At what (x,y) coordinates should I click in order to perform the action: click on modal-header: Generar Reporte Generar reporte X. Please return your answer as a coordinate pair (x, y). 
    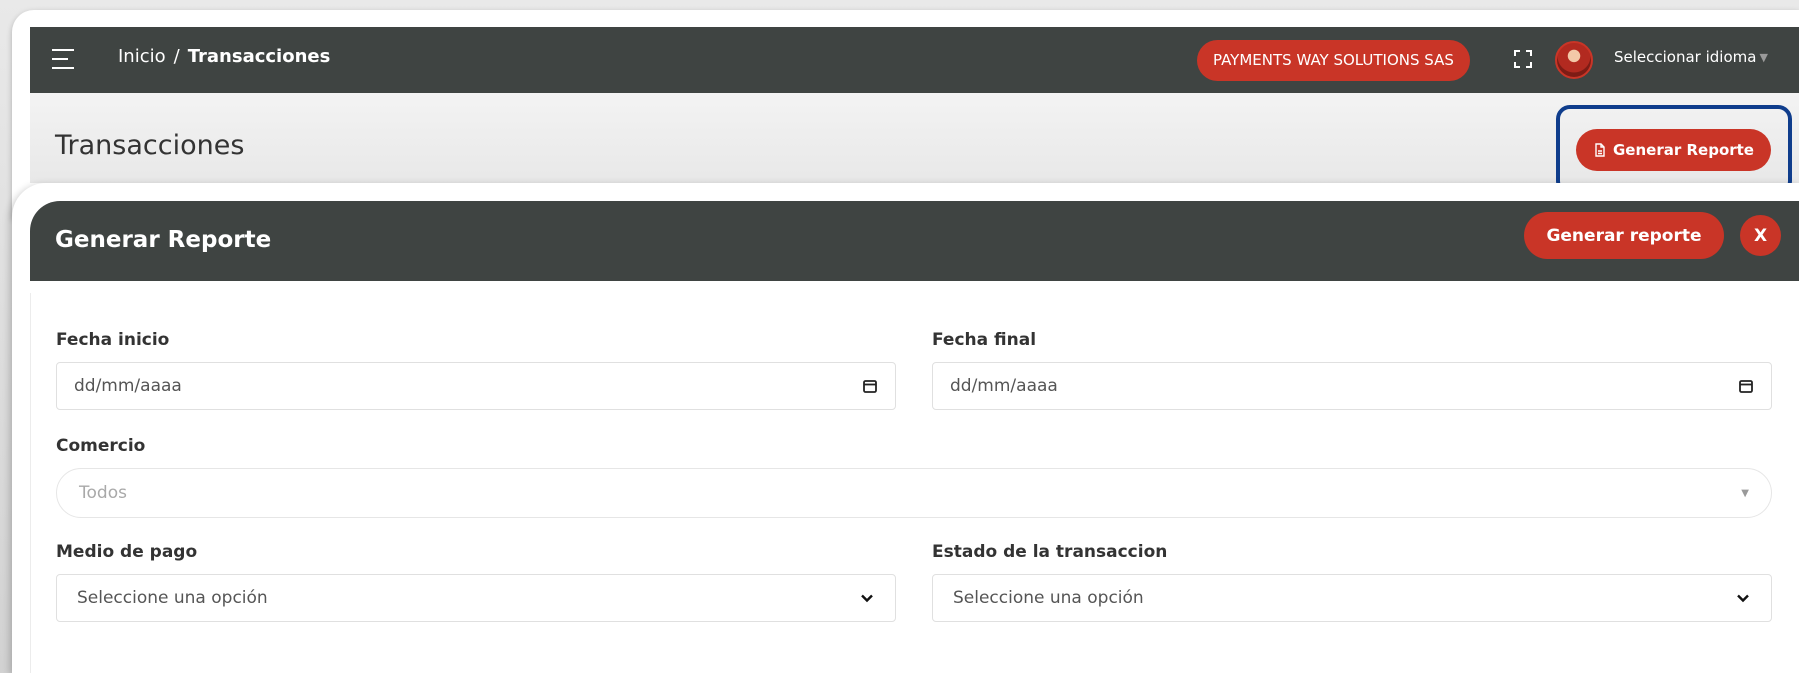
    Looking at the image, I should click on (914, 241).